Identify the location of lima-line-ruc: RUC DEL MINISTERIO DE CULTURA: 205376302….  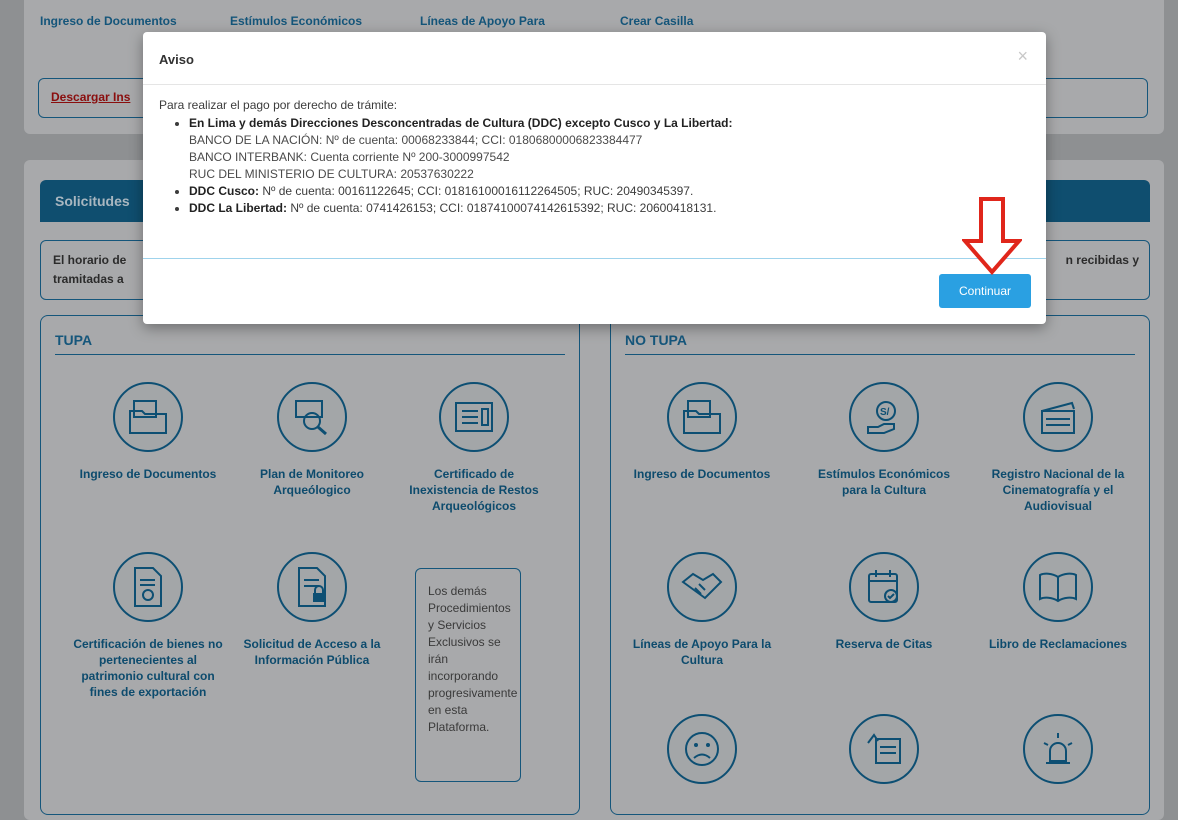
(331, 174).